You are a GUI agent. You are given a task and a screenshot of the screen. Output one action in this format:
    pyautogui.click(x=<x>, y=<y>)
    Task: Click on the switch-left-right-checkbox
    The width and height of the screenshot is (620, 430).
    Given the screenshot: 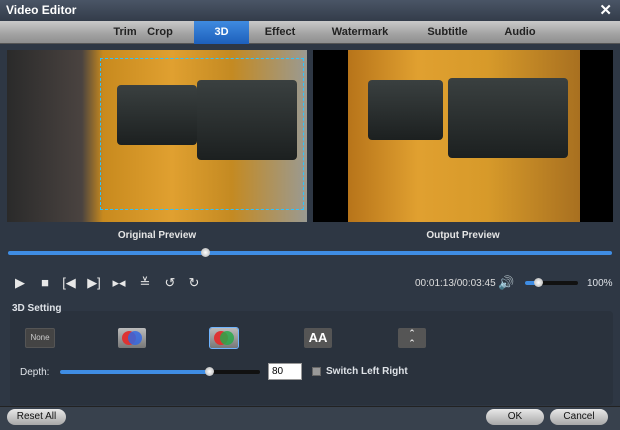 What is the action you would take?
    pyautogui.click(x=316, y=371)
    